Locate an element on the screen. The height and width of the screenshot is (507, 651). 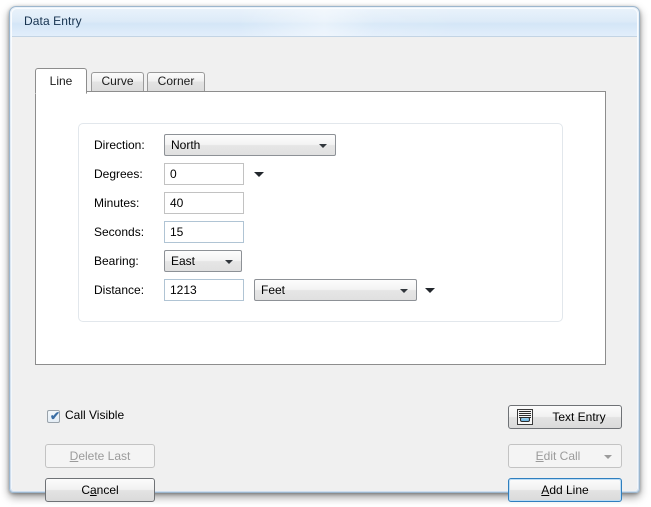
minutes-label: Minutes: is located at coordinates (117, 203).